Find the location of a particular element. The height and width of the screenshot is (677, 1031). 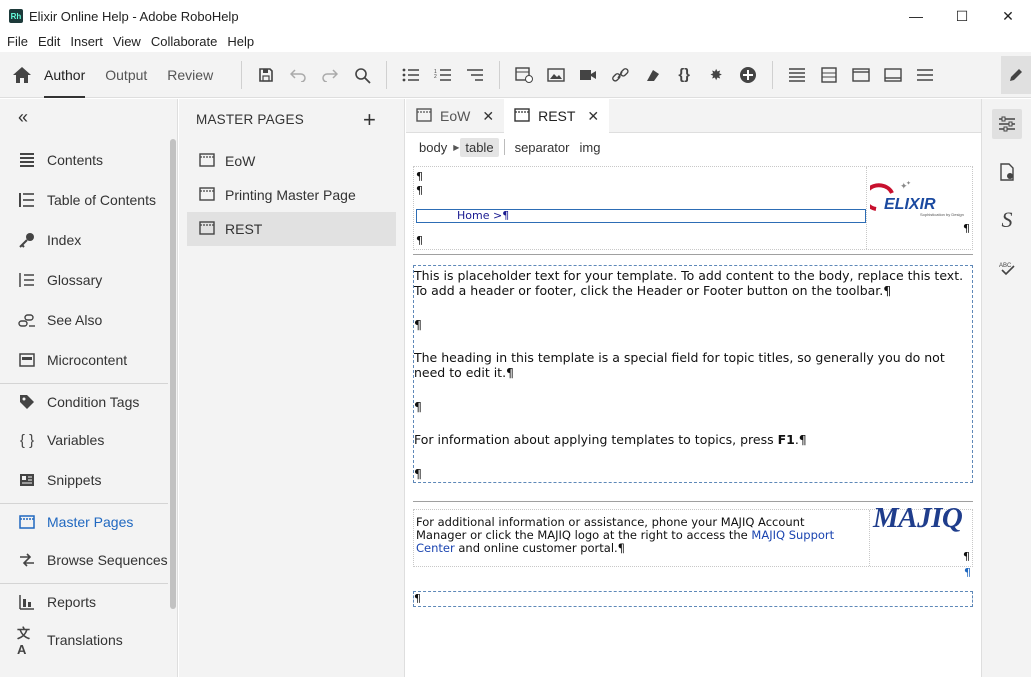

toolbar-divider is located at coordinates (500, 74).